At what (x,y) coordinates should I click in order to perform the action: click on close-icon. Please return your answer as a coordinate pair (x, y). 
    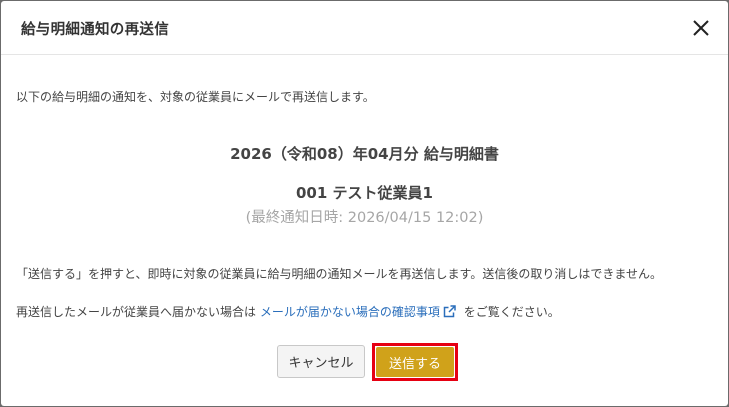
    Looking at the image, I should click on (701, 28).